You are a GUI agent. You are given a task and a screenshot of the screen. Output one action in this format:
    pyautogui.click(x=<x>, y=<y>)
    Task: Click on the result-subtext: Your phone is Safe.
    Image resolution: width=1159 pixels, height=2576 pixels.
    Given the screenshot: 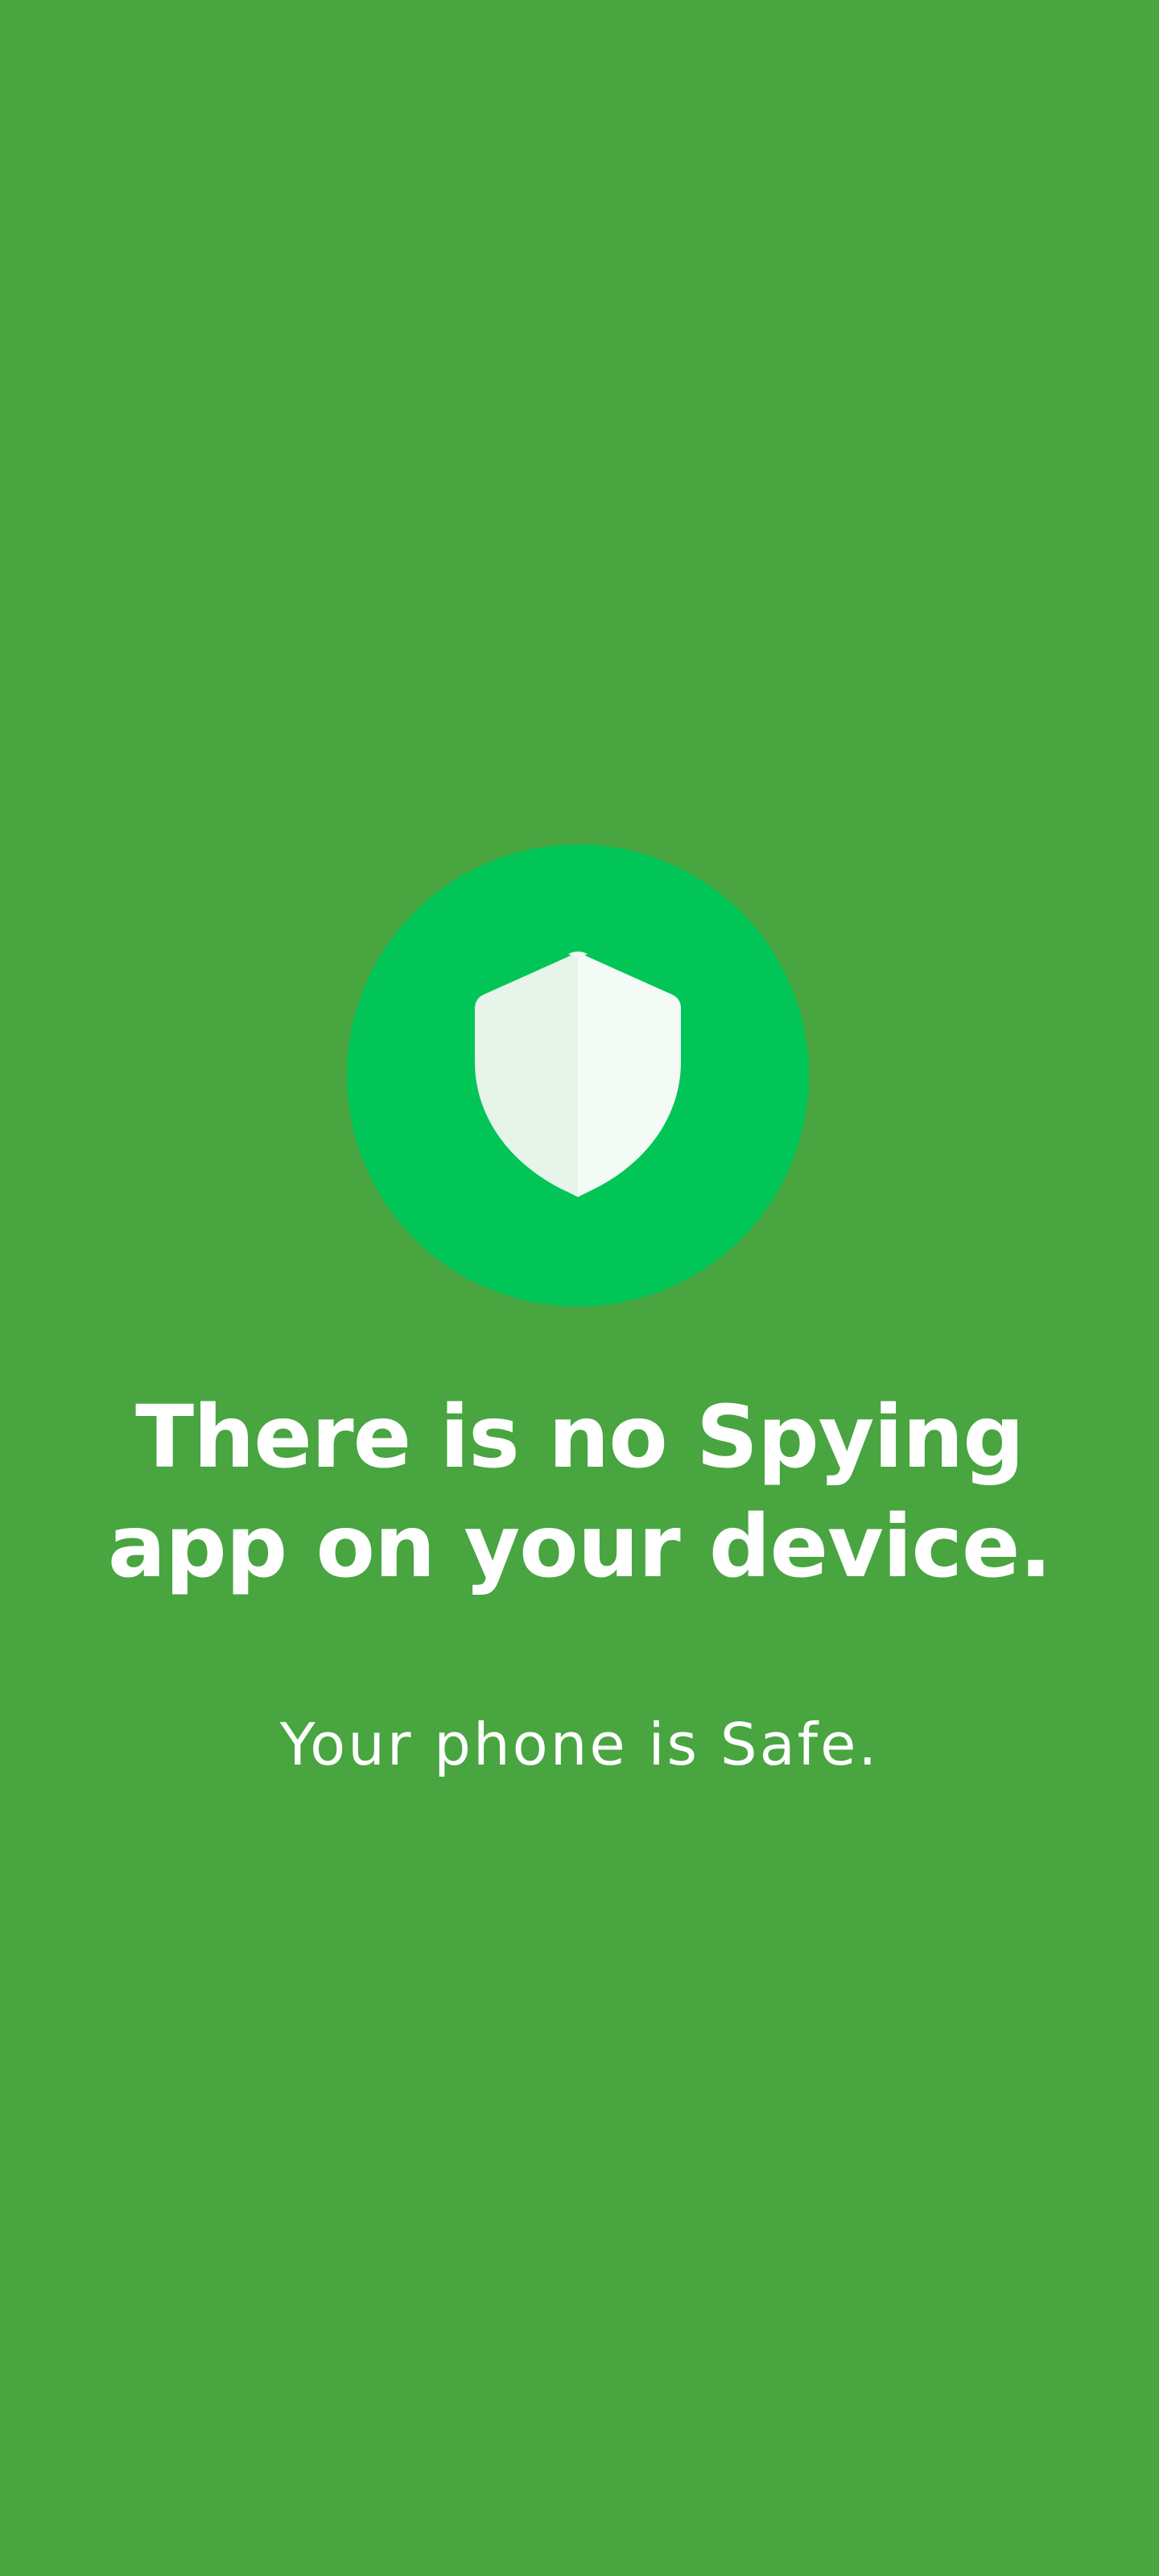 What is the action you would take?
    pyautogui.click(x=579, y=1744)
    